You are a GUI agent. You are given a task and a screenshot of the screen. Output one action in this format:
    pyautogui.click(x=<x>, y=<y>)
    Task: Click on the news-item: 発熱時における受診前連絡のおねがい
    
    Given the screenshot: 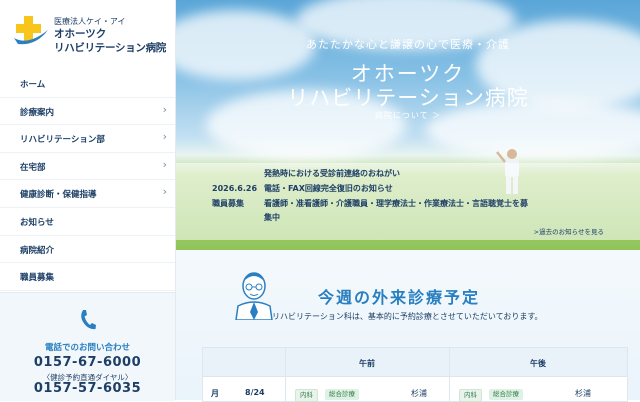 What is the action you would take?
    pyautogui.click(x=332, y=173)
    